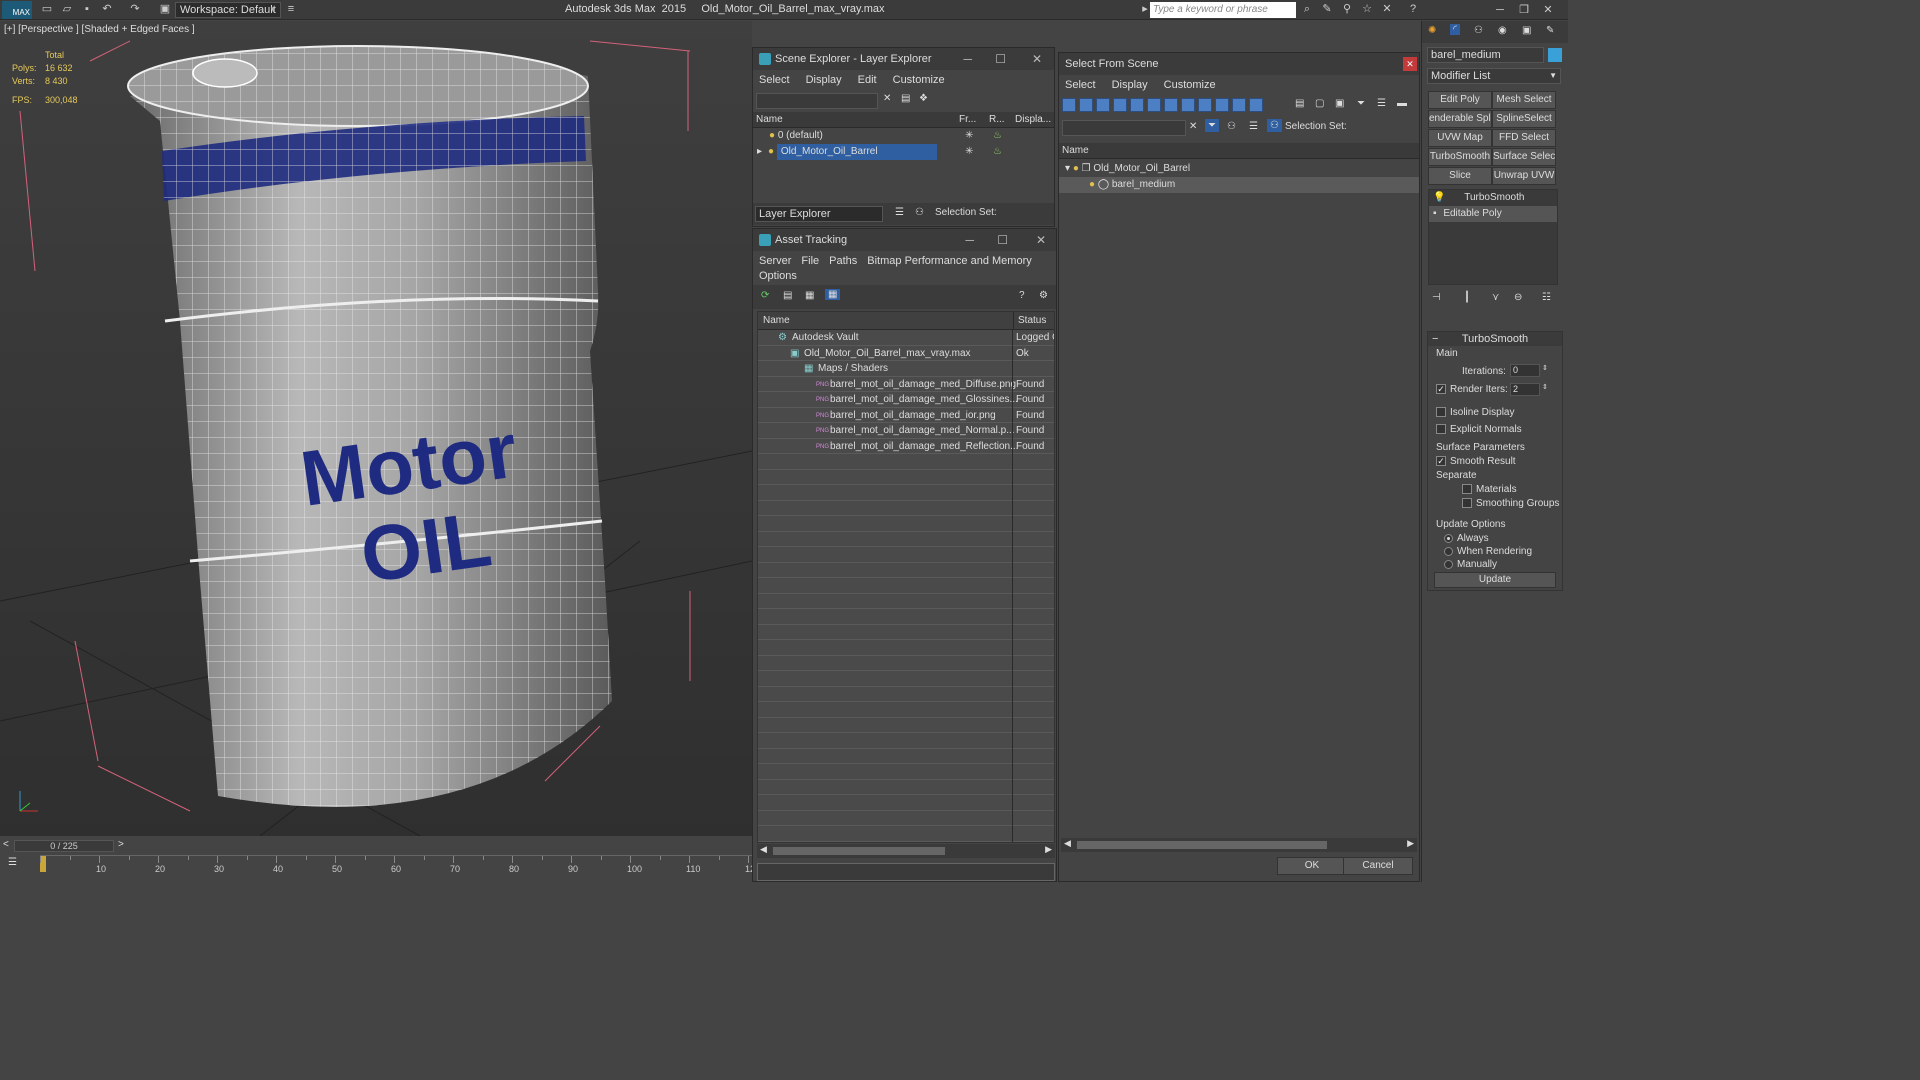 Image resolution: width=1920 pixels, height=1080 pixels. I want to click on lightbulb-icon: 💡, so click(1439, 197).